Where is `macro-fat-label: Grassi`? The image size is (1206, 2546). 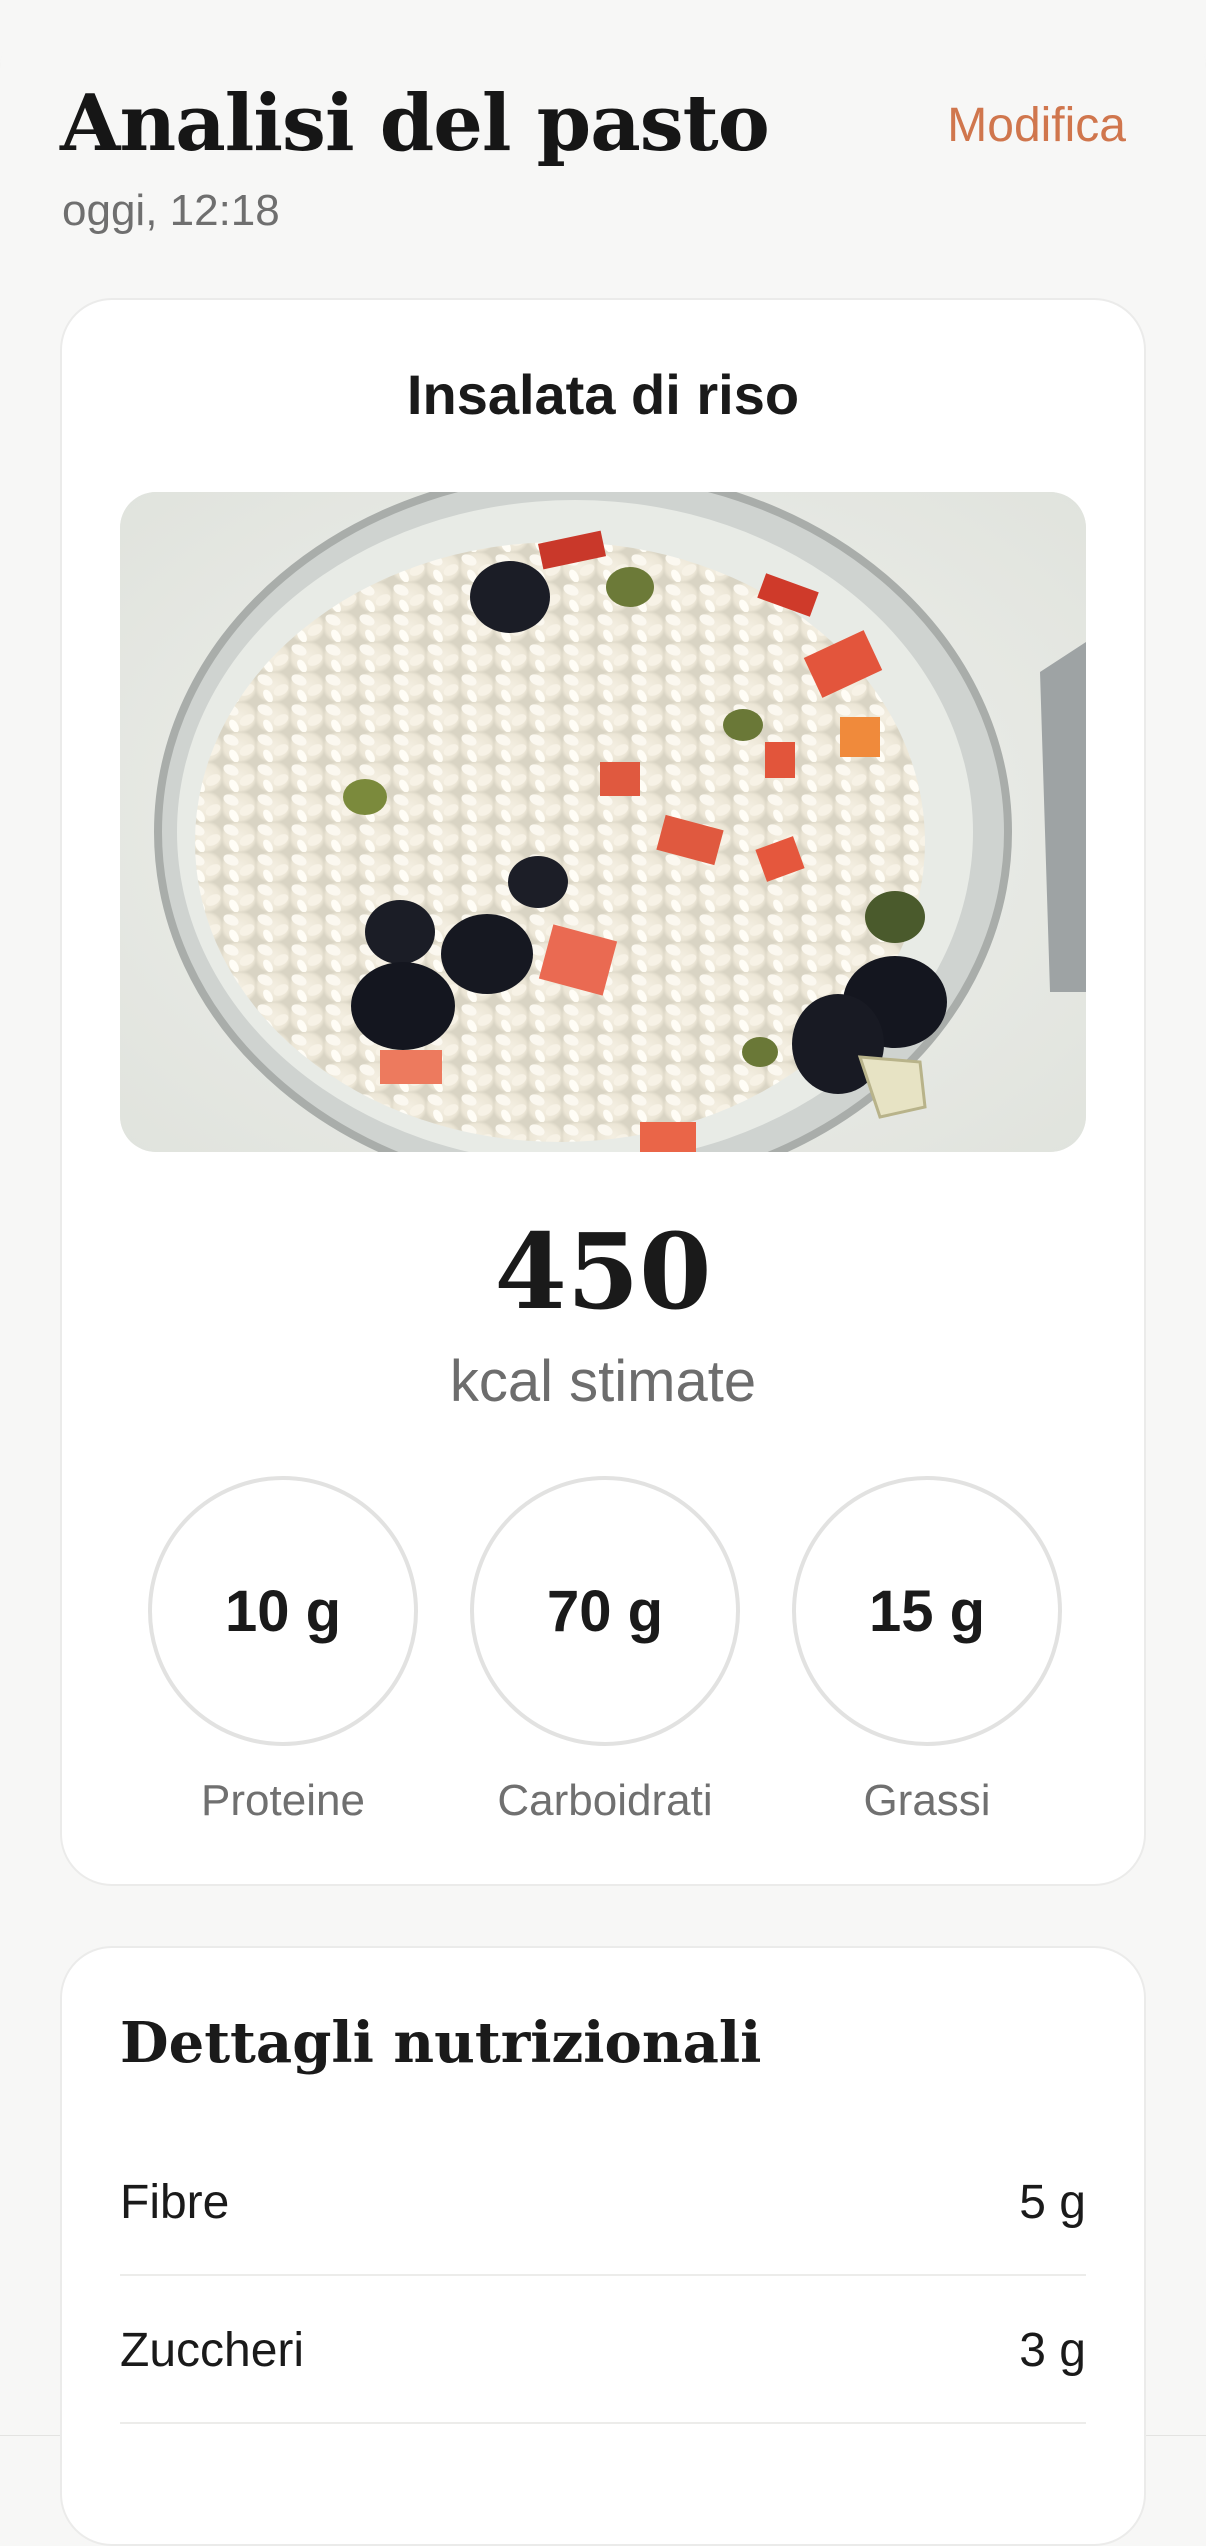
macro-fat-label: Grassi is located at coordinates (927, 1800).